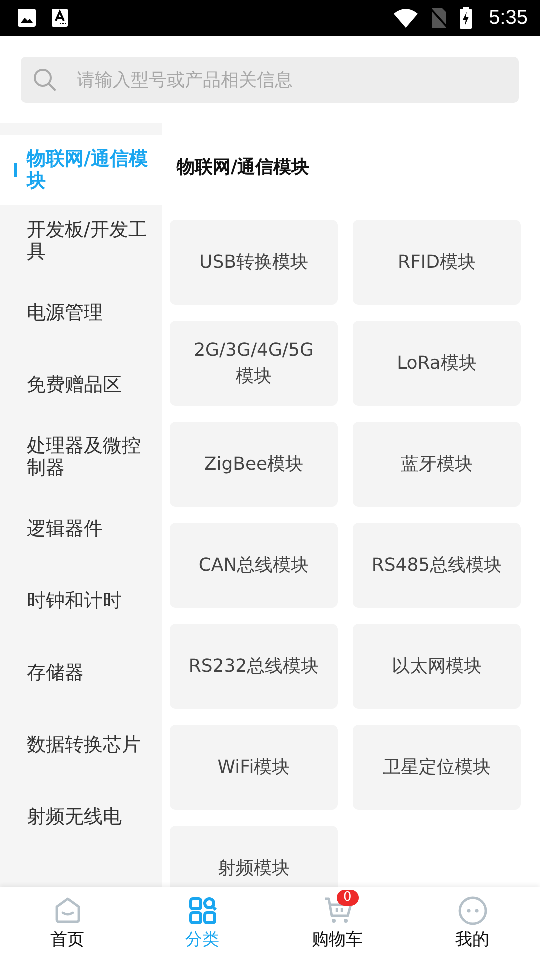  I want to click on category-card: ZigBee模块, so click(254, 464).